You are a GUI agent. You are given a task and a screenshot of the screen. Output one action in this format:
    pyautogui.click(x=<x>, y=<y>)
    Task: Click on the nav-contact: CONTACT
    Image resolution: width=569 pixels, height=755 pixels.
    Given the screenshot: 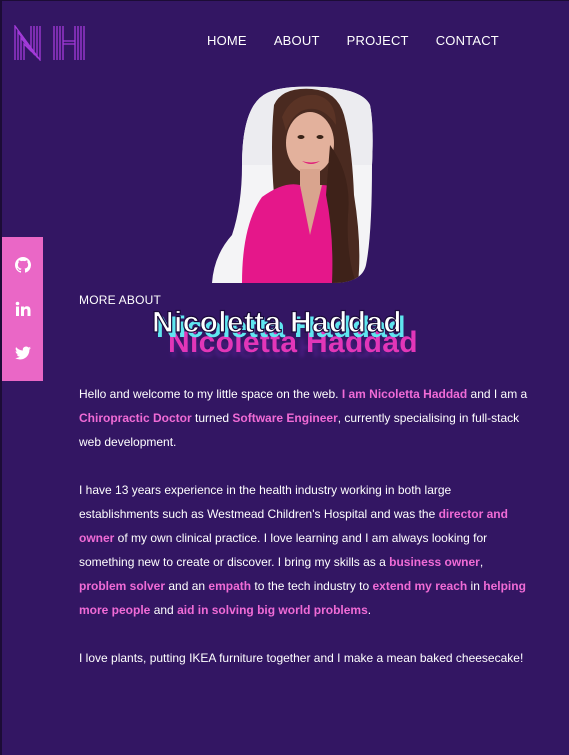 What is the action you would take?
    pyautogui.click(x=467, y=40)
    